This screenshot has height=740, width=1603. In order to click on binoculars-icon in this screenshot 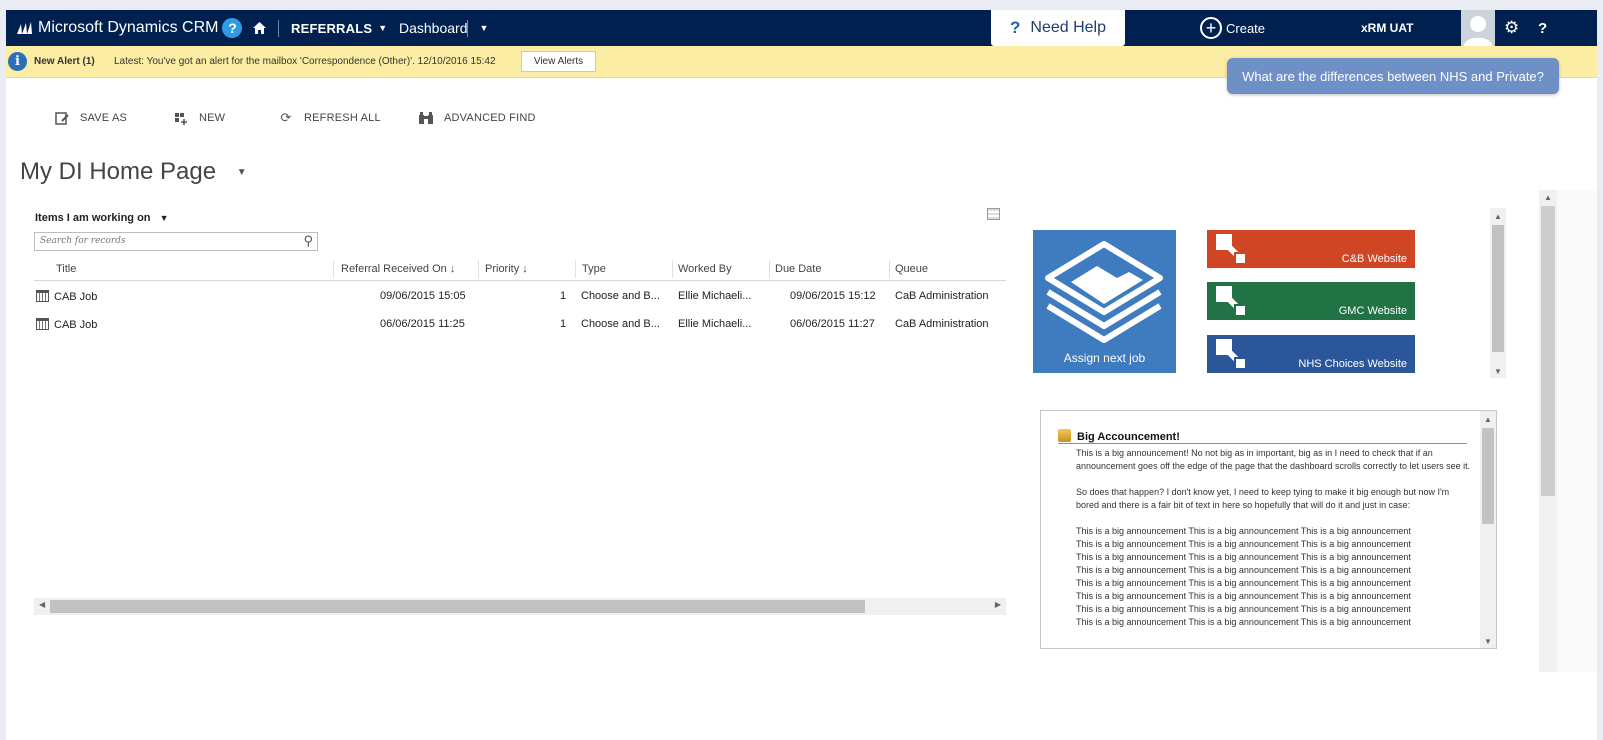, I will do `click(426, 118)`.